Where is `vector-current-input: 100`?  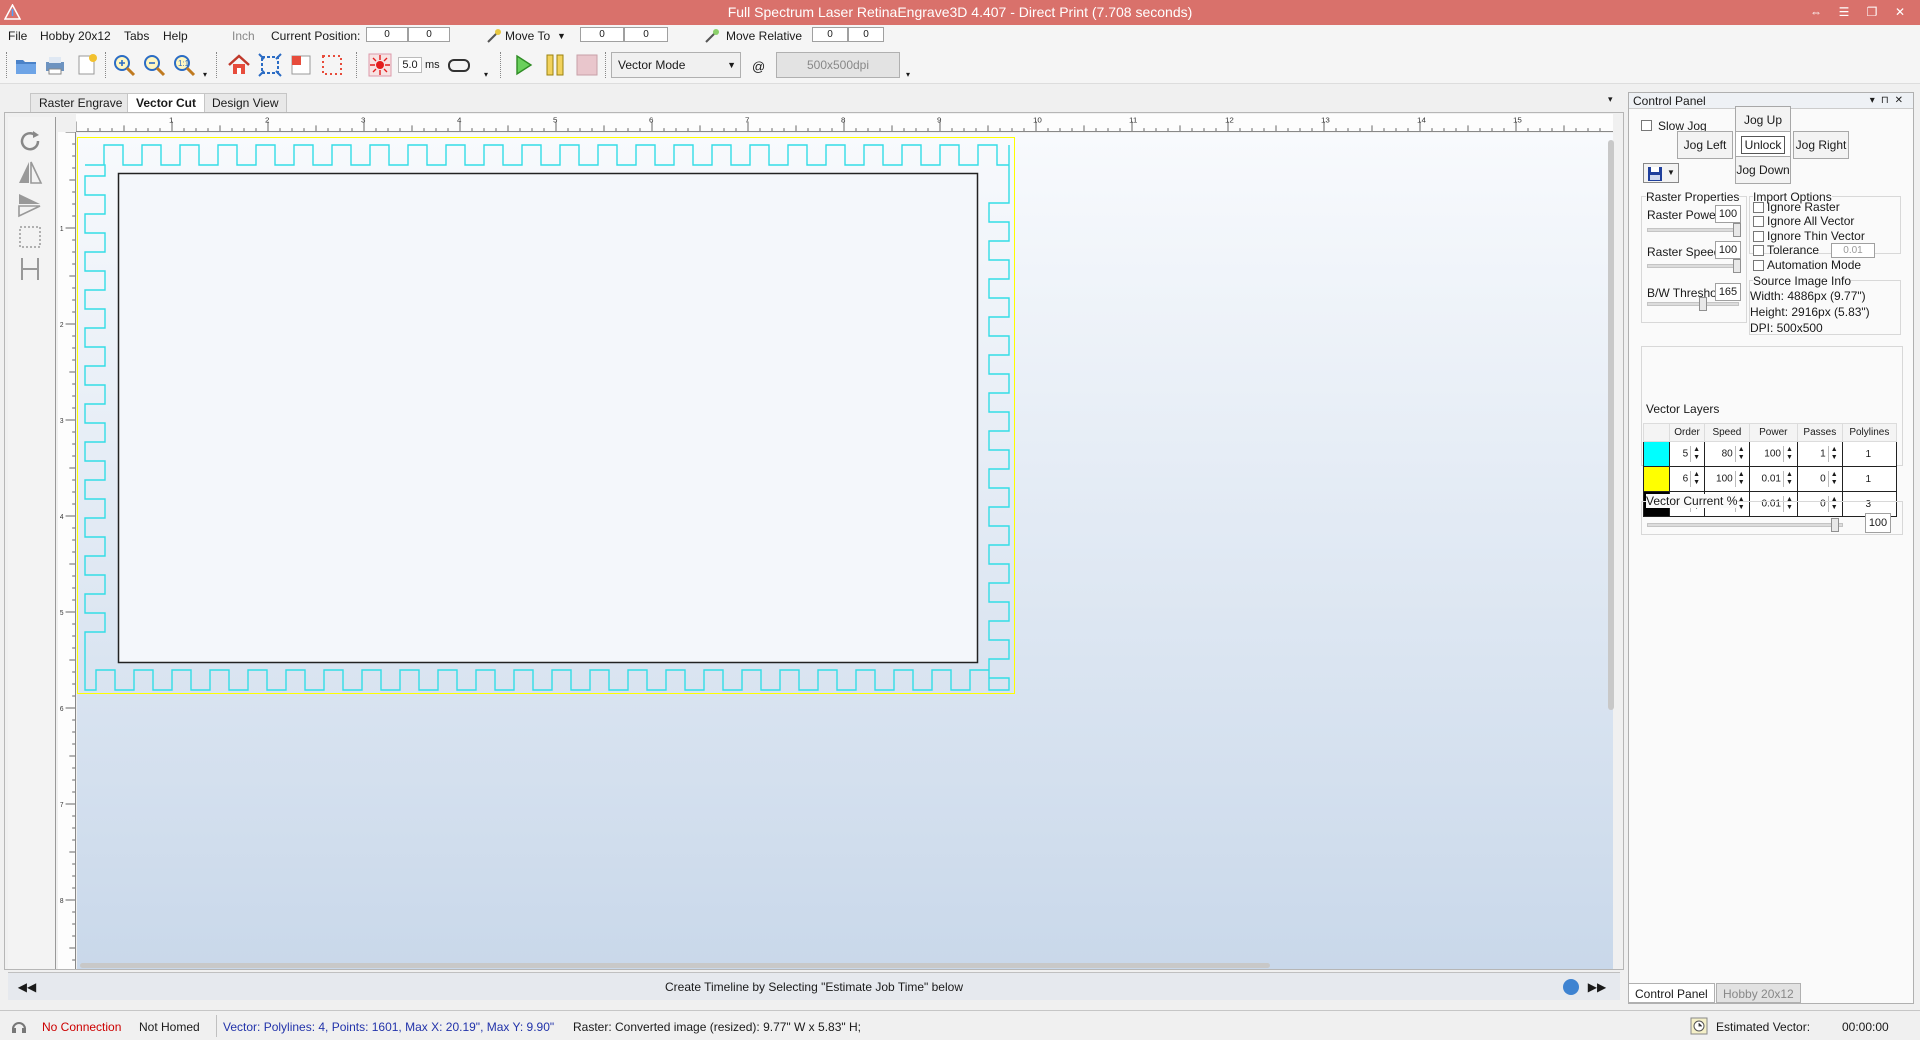
vector-current-input: 100 is located at coordinates (1878, 523).